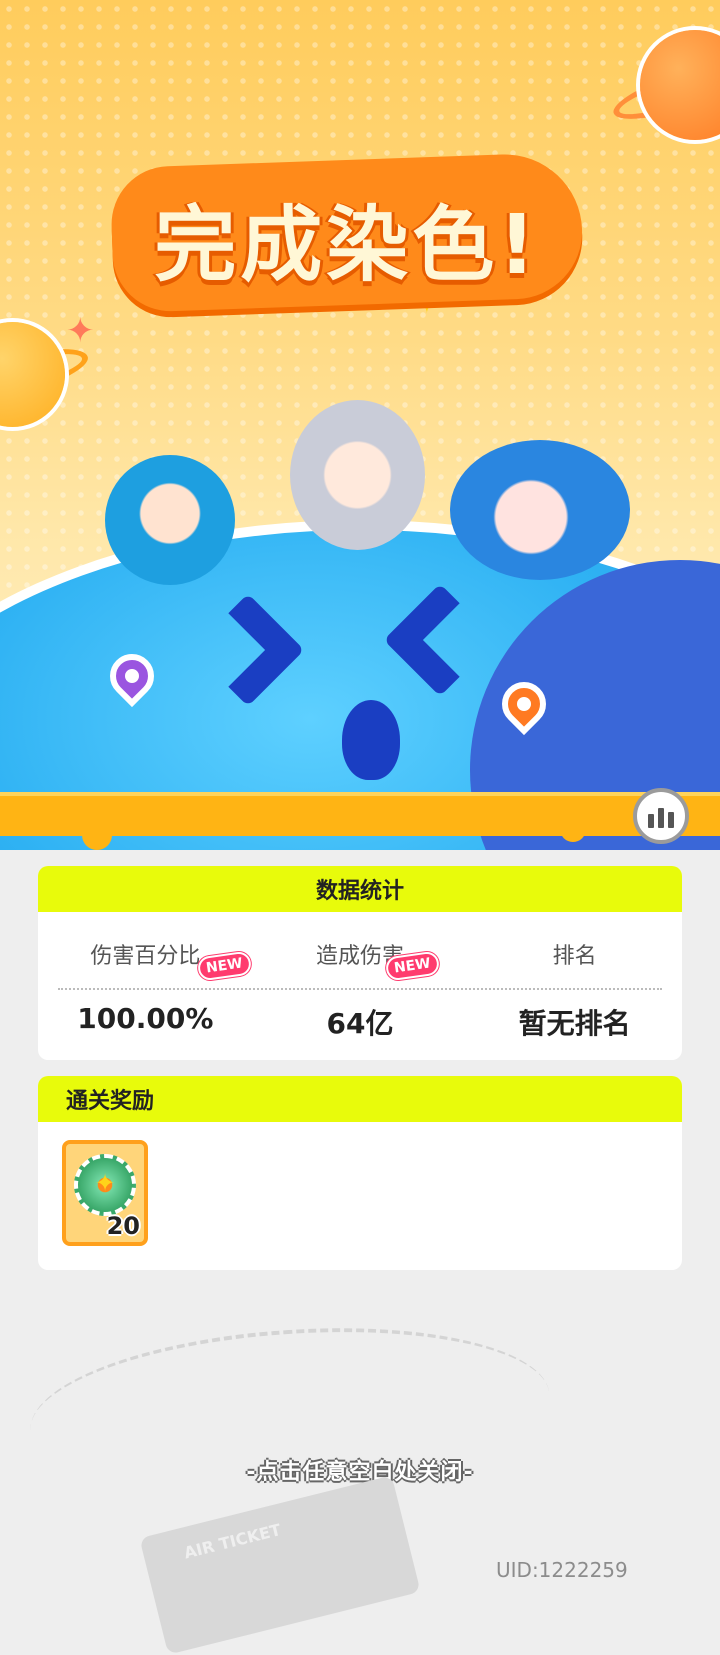 Image resolution: width=720 pixels, height=1655 pixels. I want to click on stat-cell: 暂无排名, so click(574, 1016).